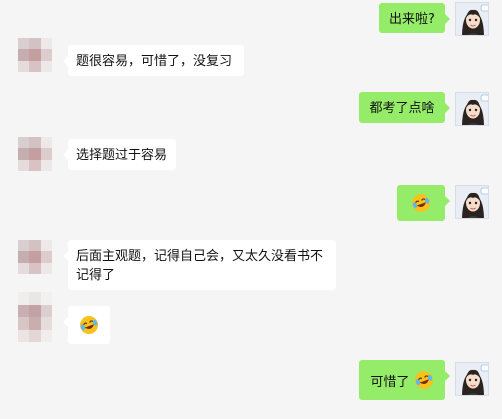  I want to click on message-text: 可惜了, so click(390, 382).